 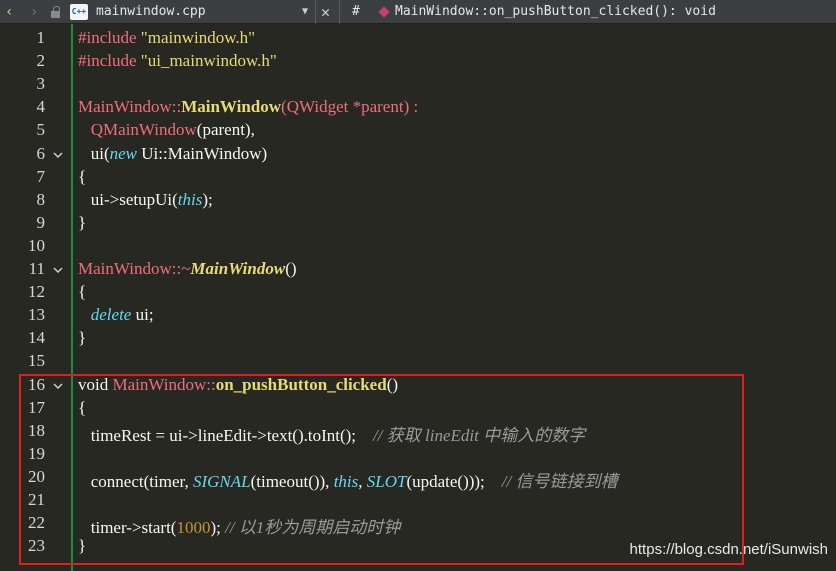 I want to click on line-number: 3, so click(x=41, y=84).